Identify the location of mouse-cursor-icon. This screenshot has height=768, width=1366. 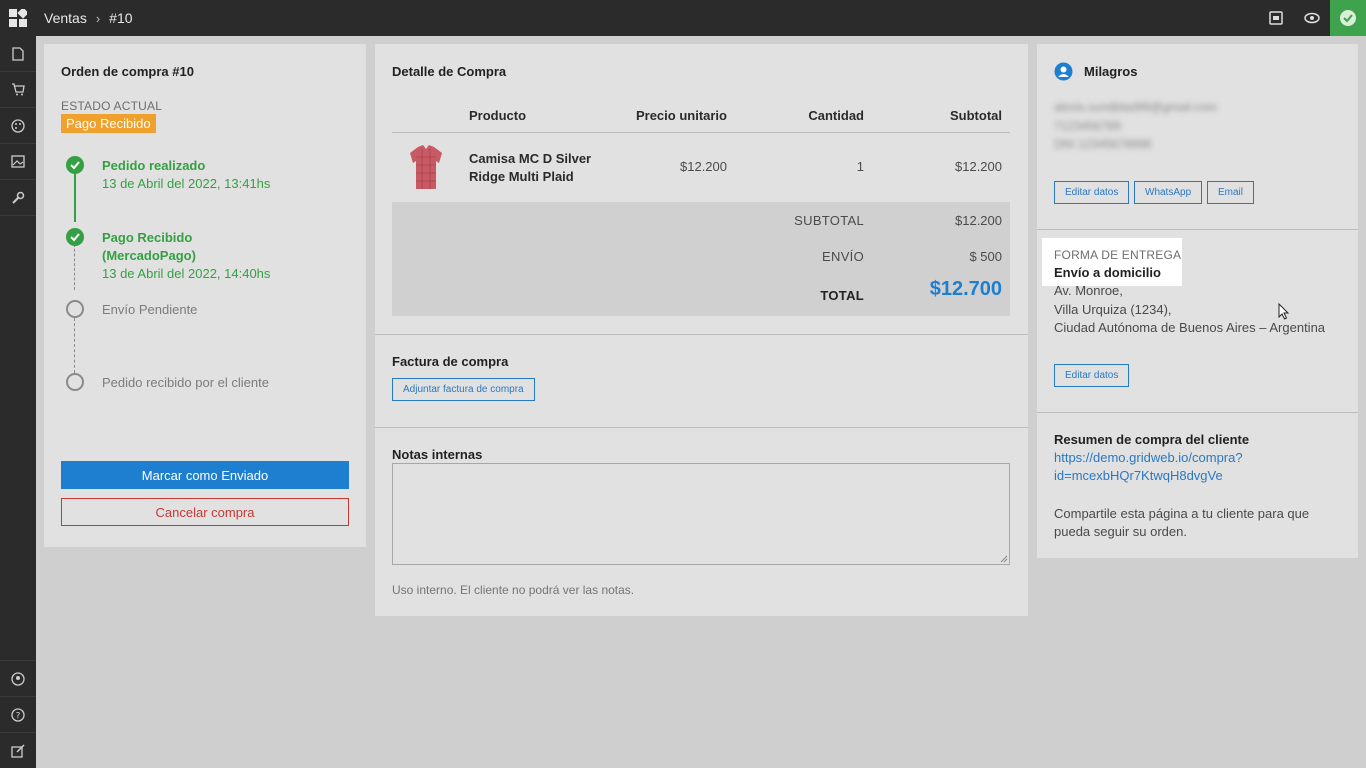
(1284, 311).